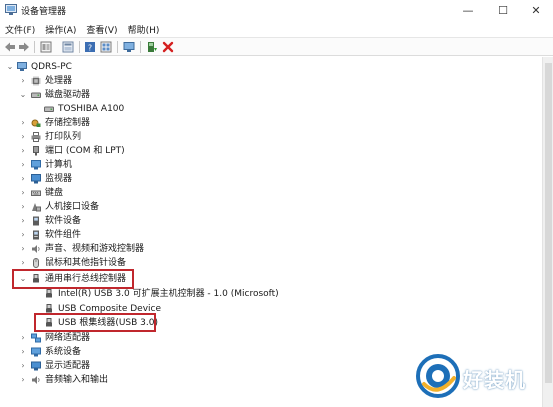  I want to click on menu-view: 查看(V), so click(101, 29).